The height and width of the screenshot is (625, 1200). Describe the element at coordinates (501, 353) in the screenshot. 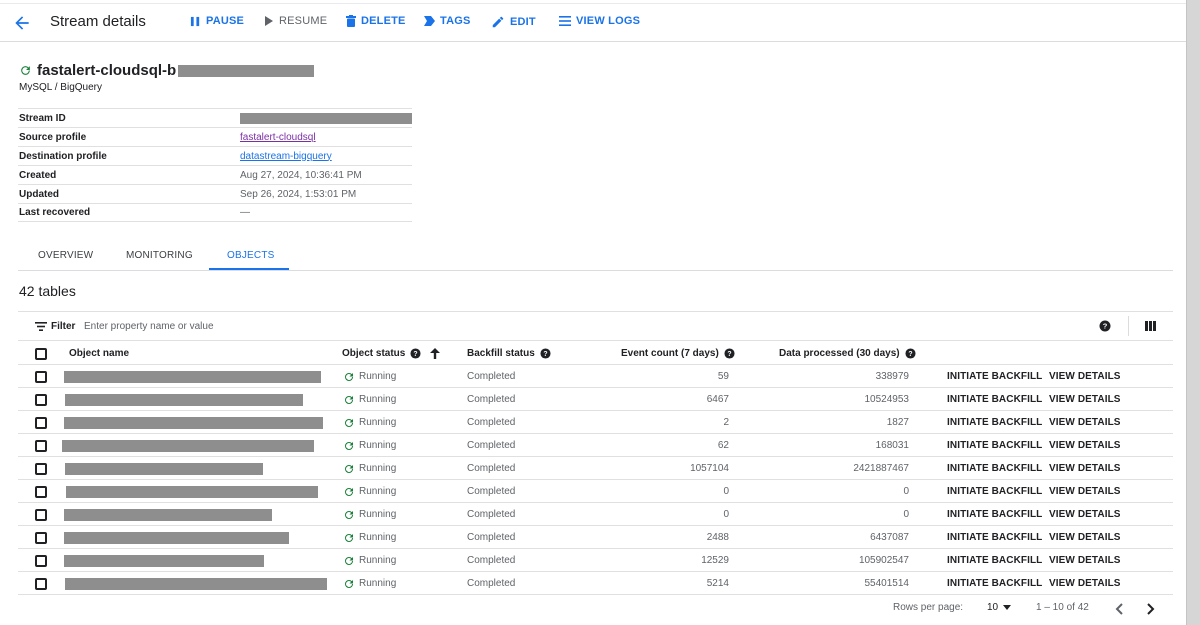

I see `column-header-backfill-status: Backfill status` at that location.